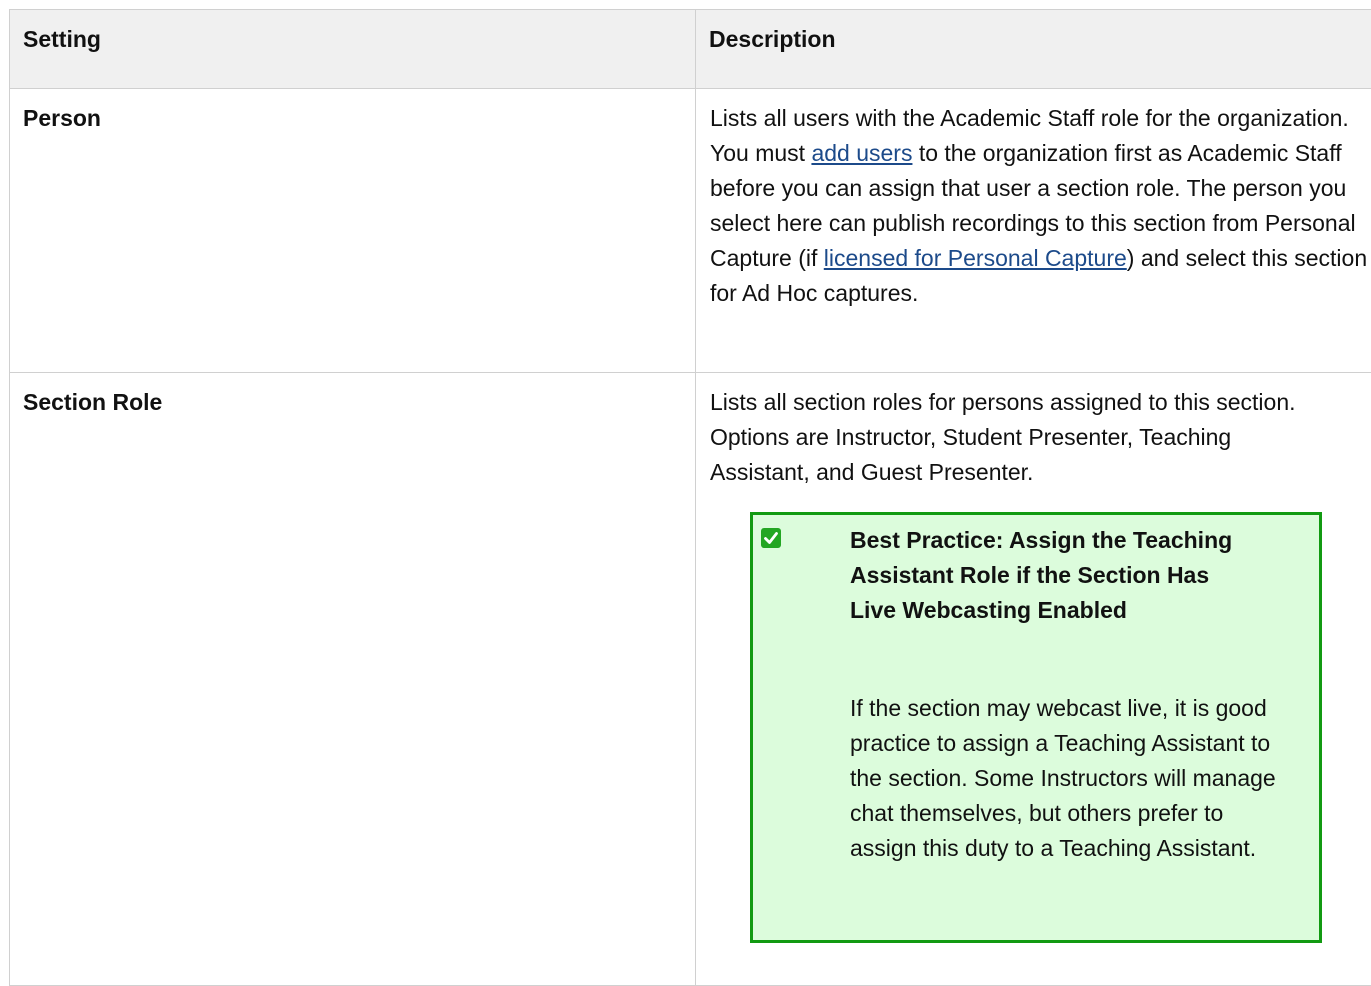 Image resolution: width=1371 pixels, height=986 pixels. Describe the element at coordinates (353, 231) in the screenshot. I see `setting-name-person: Person` at that location.